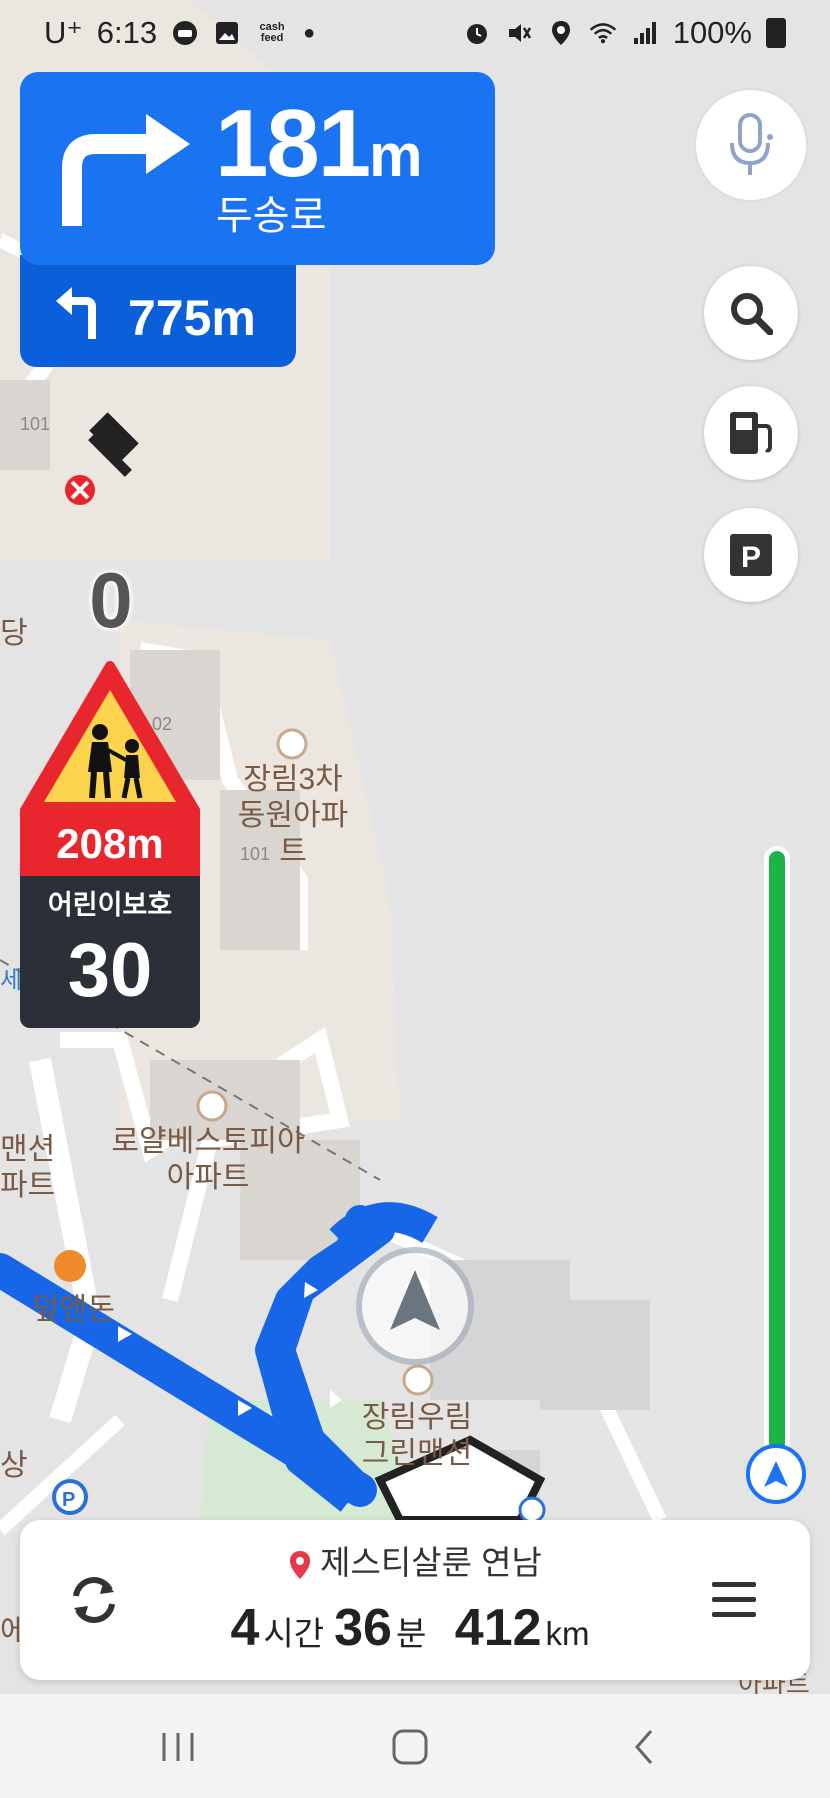  I want to click on recent-apps-icon, so click(178, 1747).